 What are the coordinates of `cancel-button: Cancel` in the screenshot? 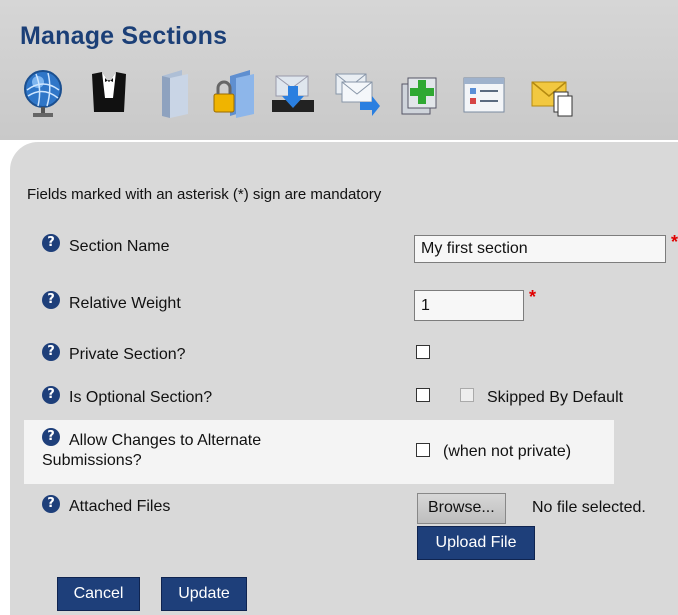 It's located at (98, 594).